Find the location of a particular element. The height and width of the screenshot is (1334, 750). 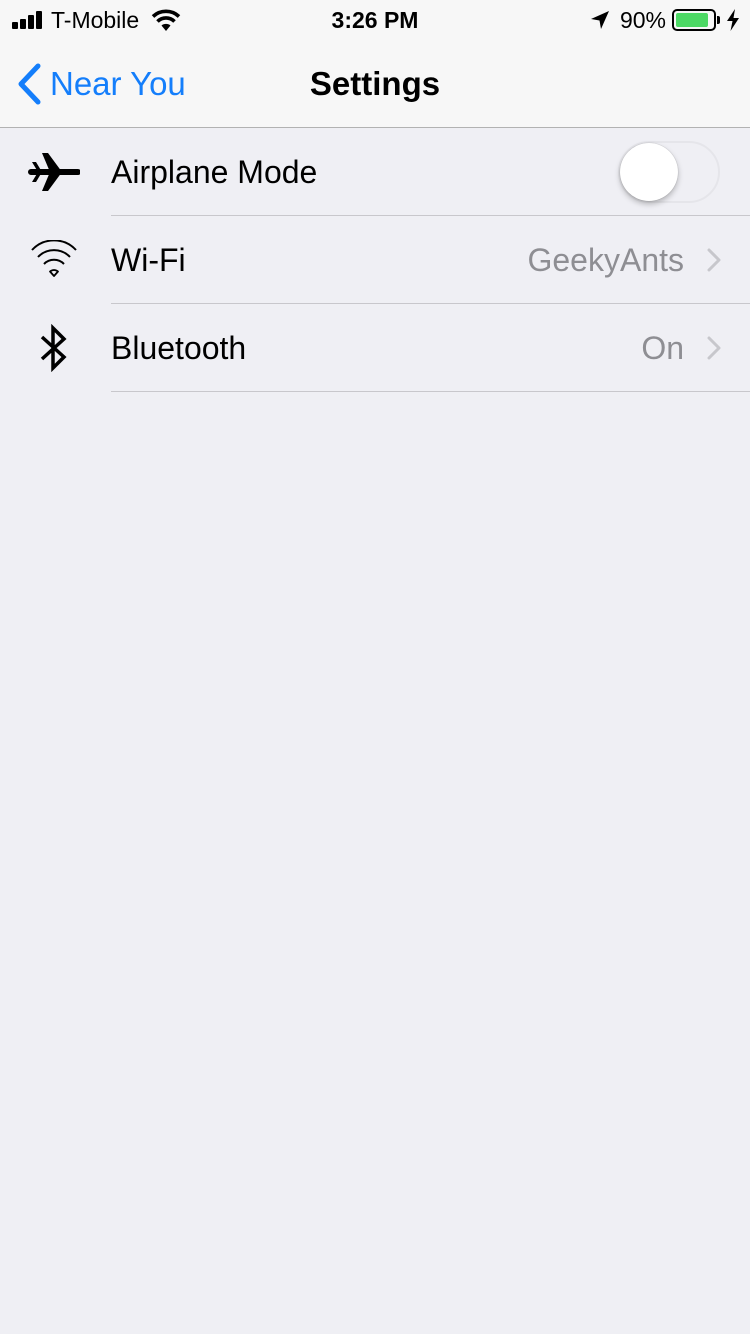

settings-row-wifi: Wi-Fi GeekyAnts is located at coordinates (375, 260).